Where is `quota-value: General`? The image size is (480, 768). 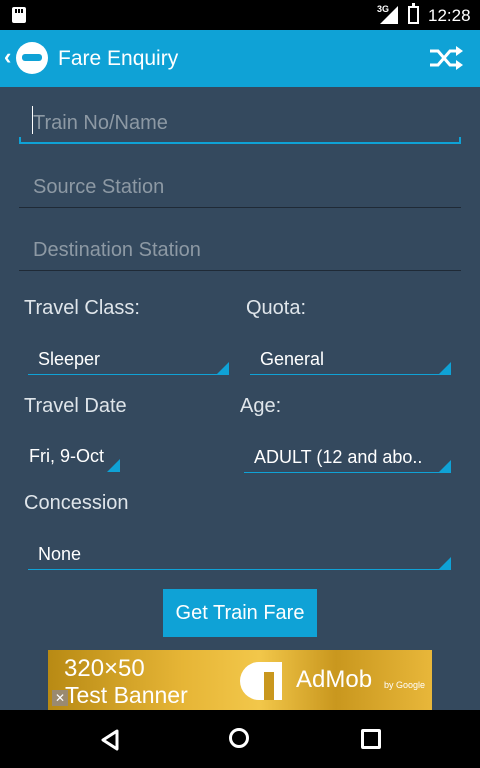
quota-value: General is located at coordinates (292, 359).